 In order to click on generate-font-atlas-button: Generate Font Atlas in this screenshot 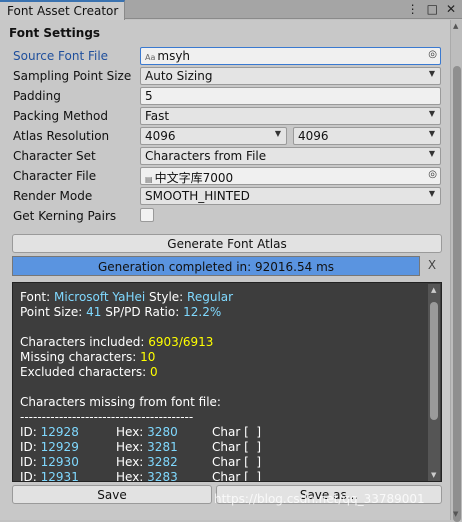, I will do `click(227, 243)`.